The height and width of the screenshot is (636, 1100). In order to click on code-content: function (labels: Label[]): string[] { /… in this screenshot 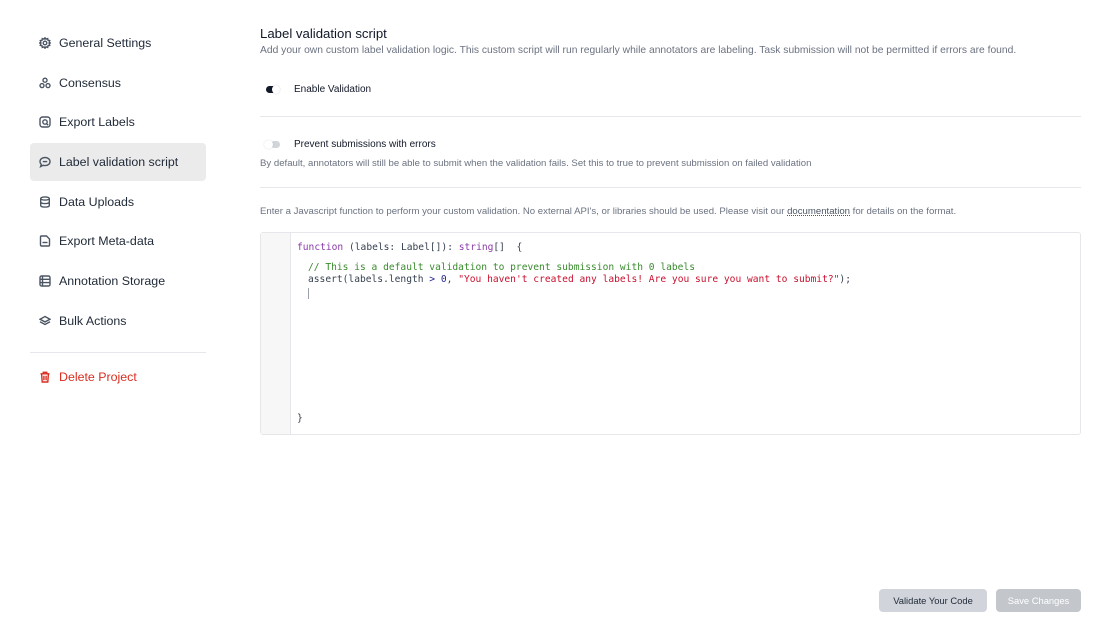, I will do `click(574, 332)`.